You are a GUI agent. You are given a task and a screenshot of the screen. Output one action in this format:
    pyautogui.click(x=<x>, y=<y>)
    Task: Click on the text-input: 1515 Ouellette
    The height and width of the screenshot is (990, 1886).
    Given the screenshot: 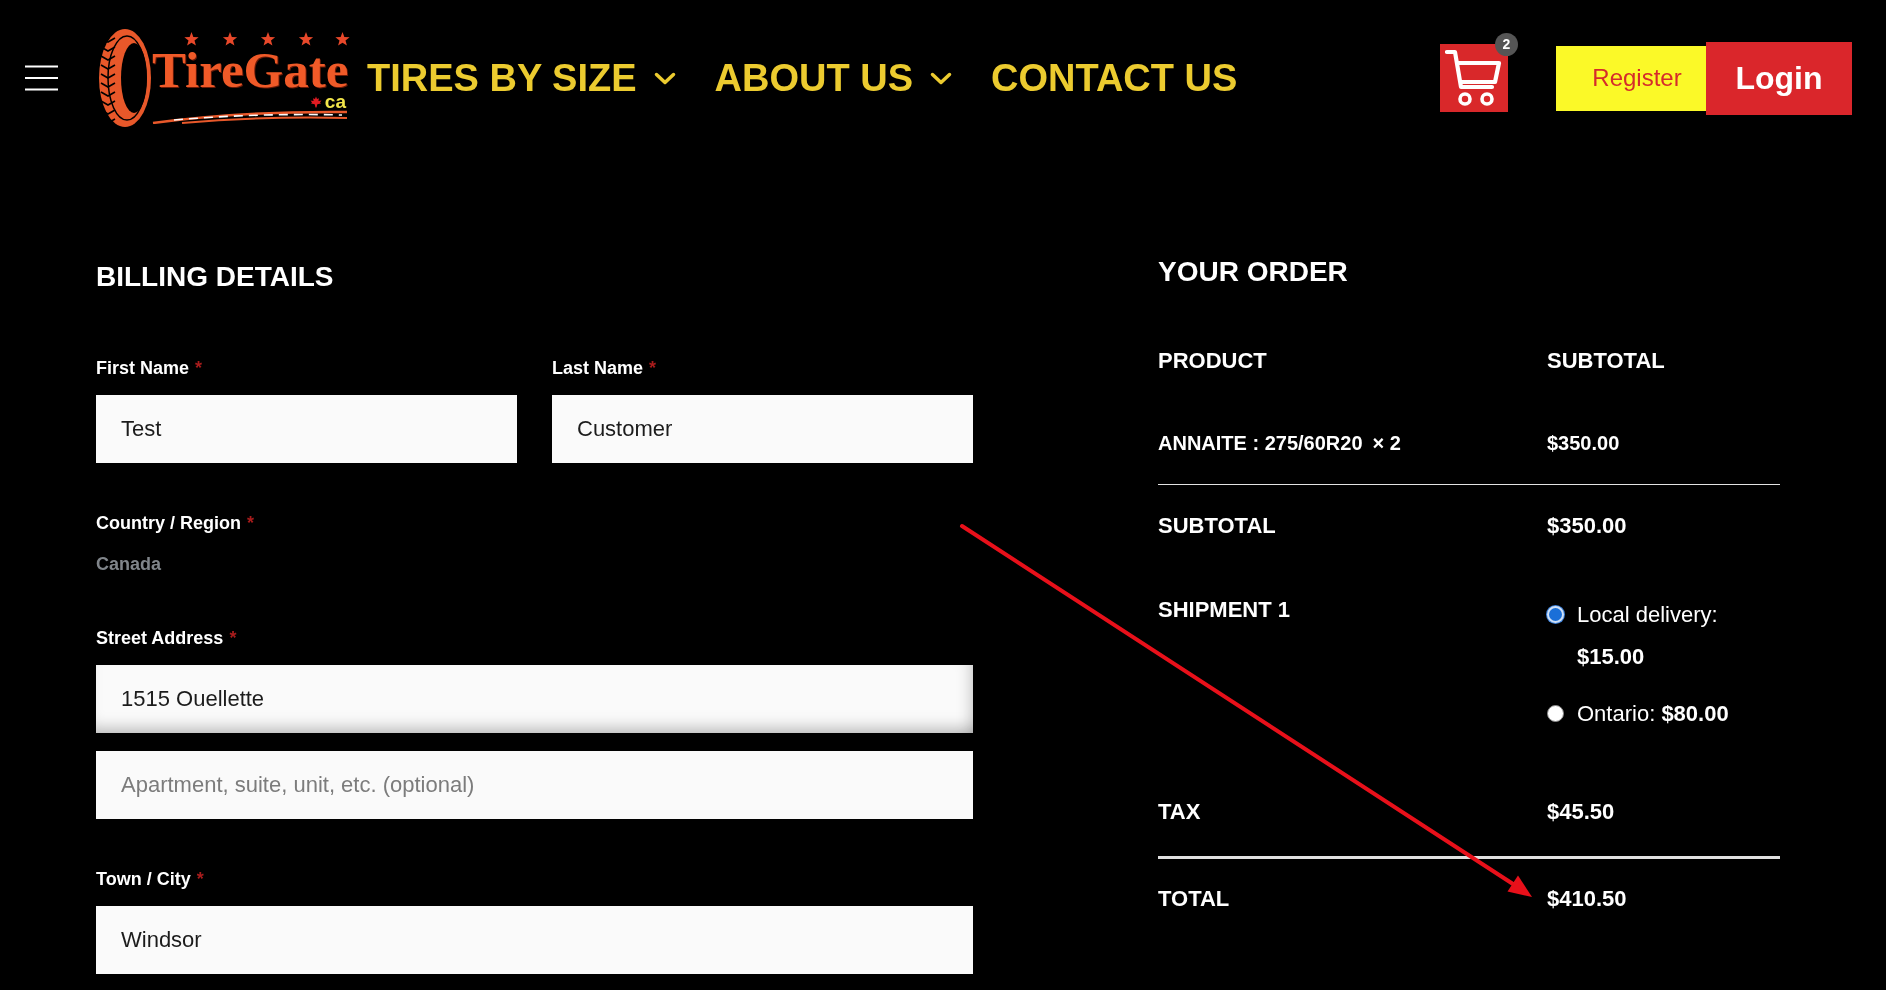 What is the action you would take?
    pyautogui.click(x=534, y=699)
    